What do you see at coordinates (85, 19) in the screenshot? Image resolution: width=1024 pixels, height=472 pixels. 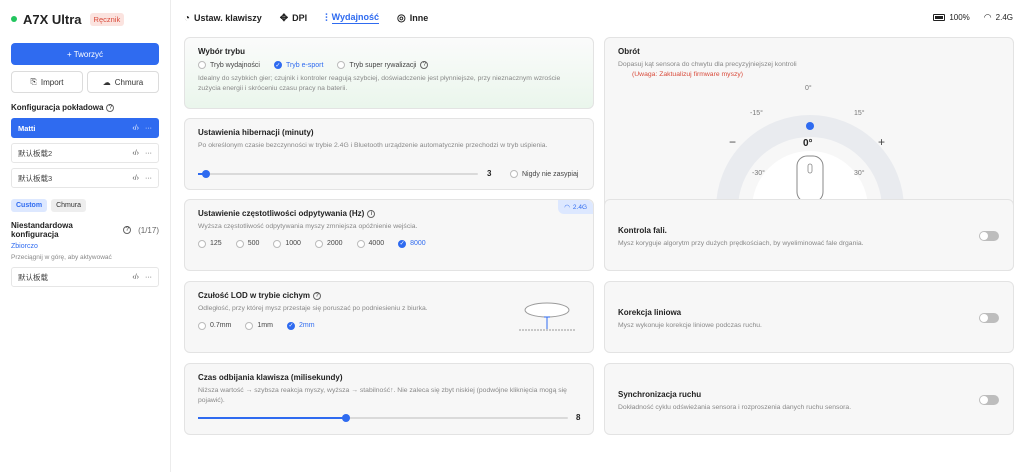 I see `brand: A7X Ultra Ręcznik` at bounding box center [85, 19].